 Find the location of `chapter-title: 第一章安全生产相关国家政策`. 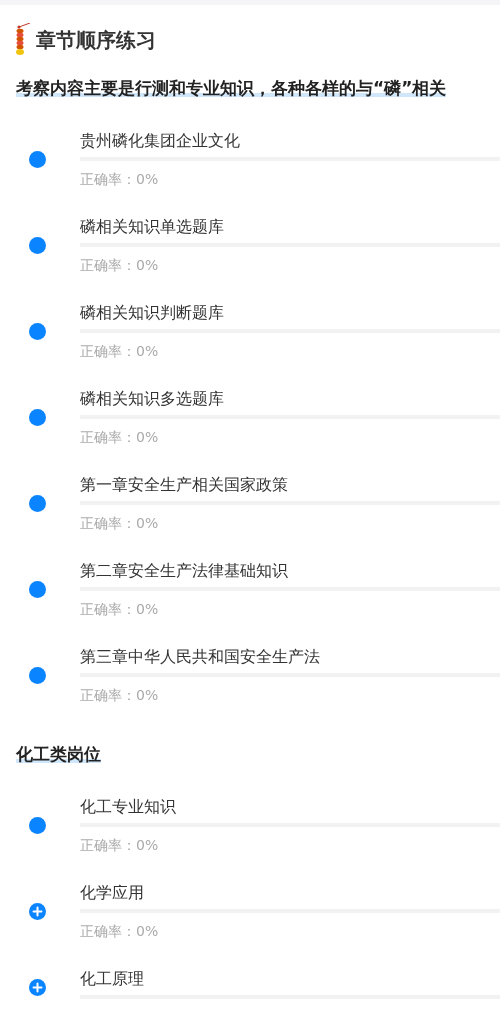

chapter-title: 第一章安全生产相关国家政策 is located at coordinates (290, 485).